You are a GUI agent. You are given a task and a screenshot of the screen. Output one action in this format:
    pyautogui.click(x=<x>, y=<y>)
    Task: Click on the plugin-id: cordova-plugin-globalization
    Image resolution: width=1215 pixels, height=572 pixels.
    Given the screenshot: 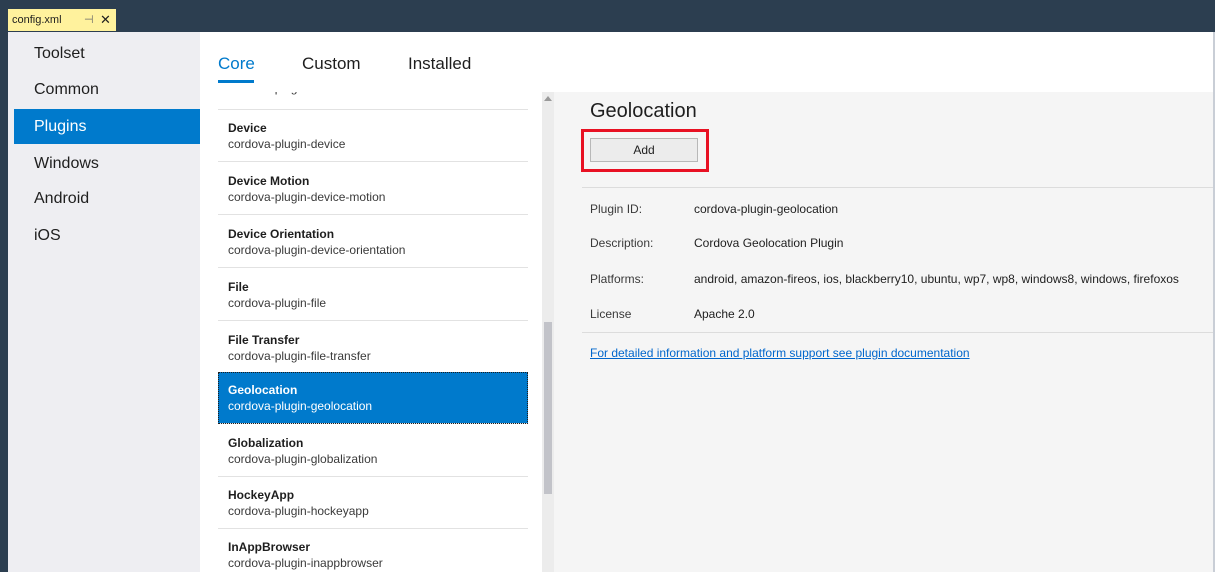 What is the action you would take?
    pyautogui.click(x=303, y=459)
    